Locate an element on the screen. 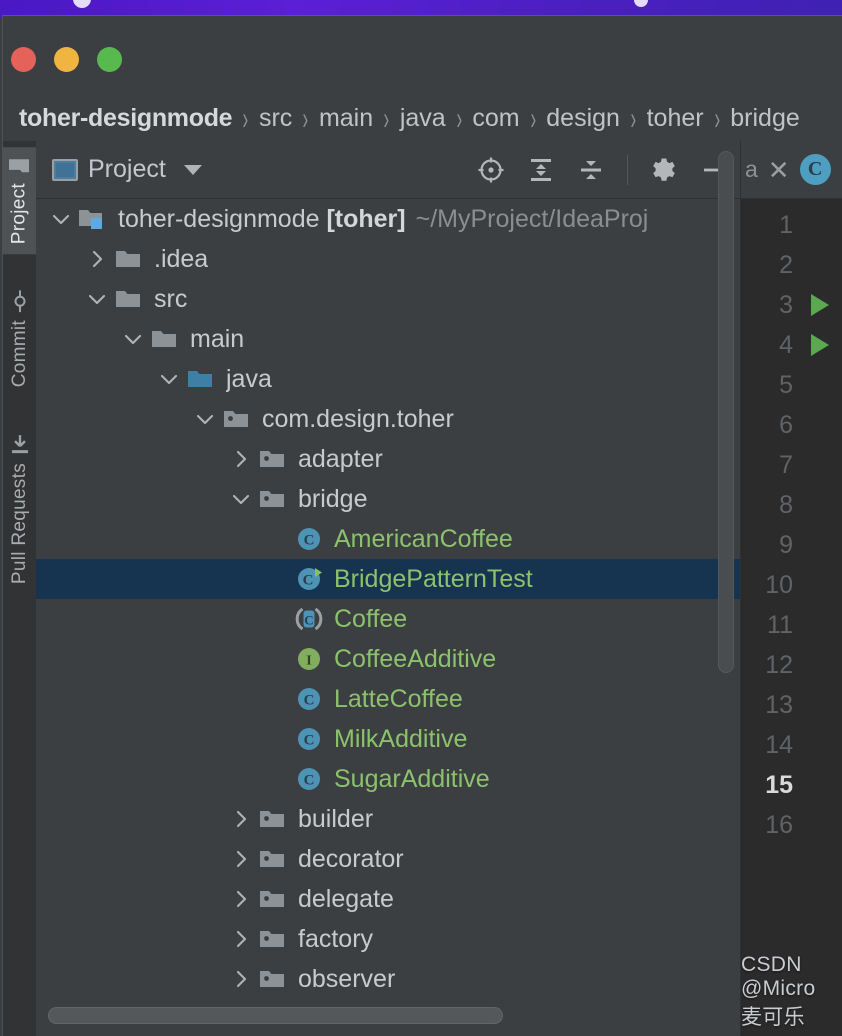 This screenshot has height=1036, width=842. editor-line: 5 is located at coordinates (791, 385).